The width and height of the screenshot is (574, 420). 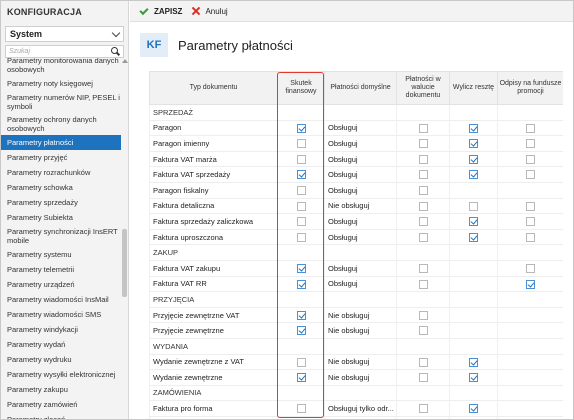 I want to click on sidebar-item: Parametry urządzeń, so click(x=61, y=284).